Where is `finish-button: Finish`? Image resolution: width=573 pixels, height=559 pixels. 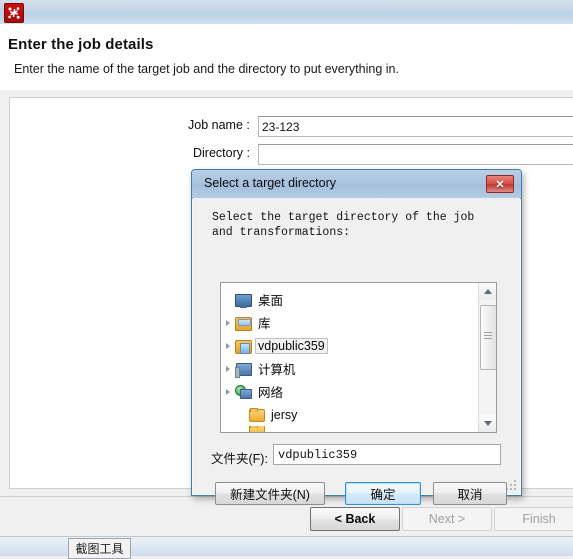 finish-button: Finish is located at coordinates (533, 519).